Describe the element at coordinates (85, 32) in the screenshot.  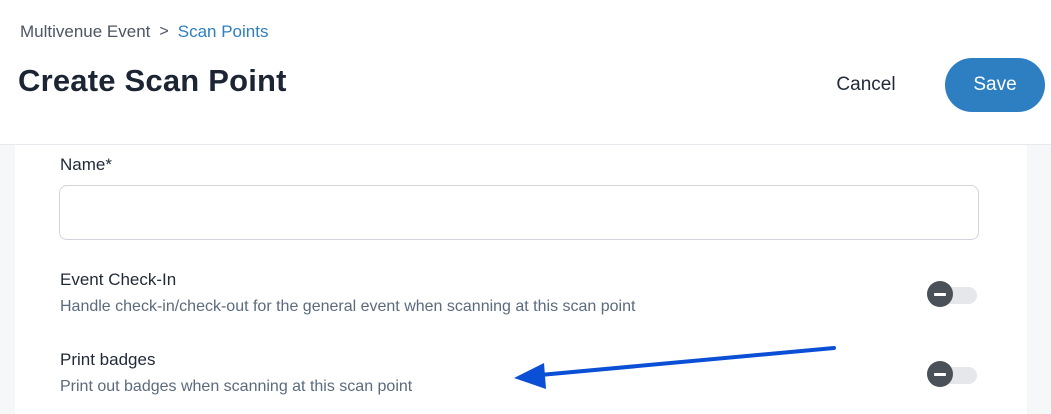
I see `breadcrumb-parent-link: Multivenue Event` at that location.